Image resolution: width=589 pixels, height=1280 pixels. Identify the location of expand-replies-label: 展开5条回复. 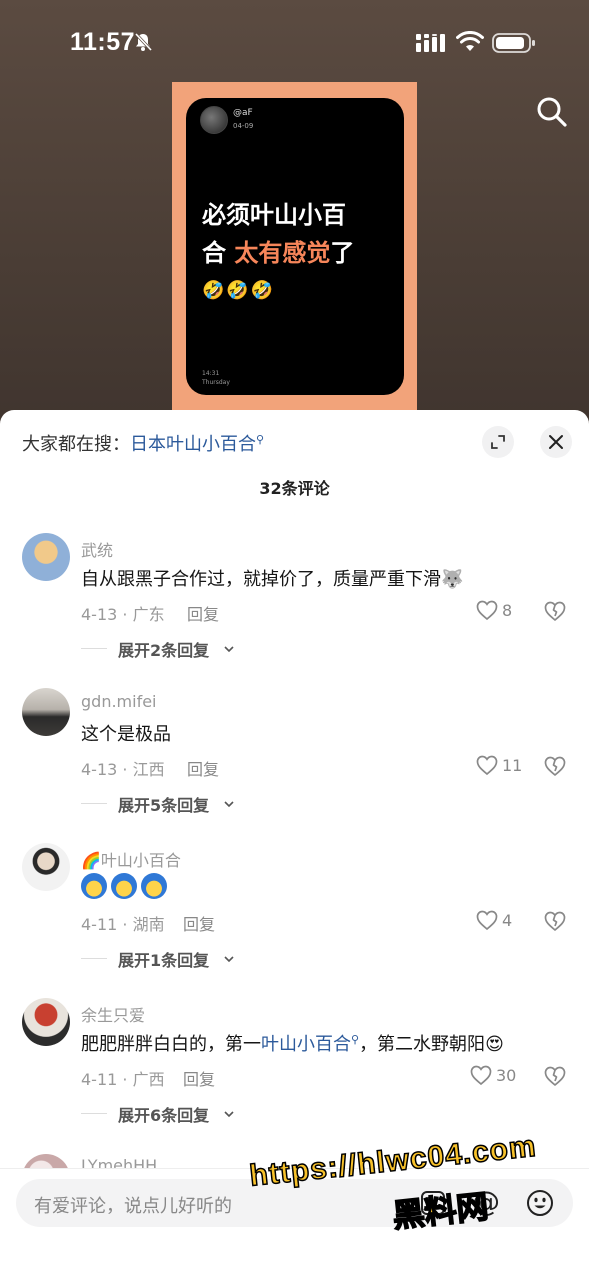
(164, 805).